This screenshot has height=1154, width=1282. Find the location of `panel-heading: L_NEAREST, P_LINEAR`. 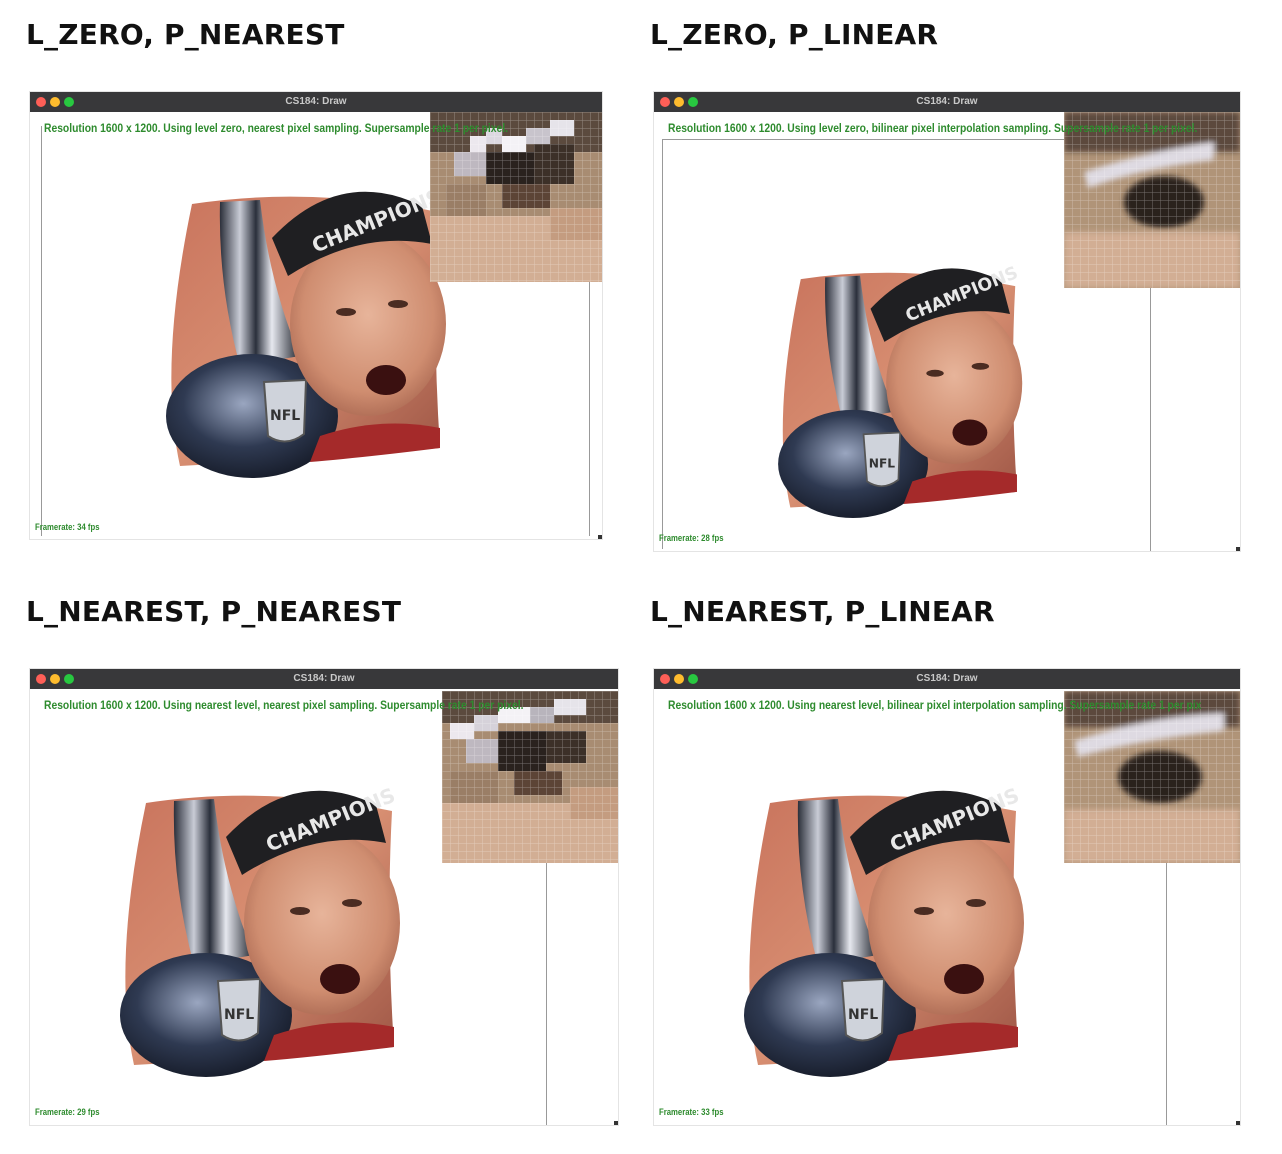

panel-heading: L_NEAREST, P_LINEAR is located at coordinates (822, 611).